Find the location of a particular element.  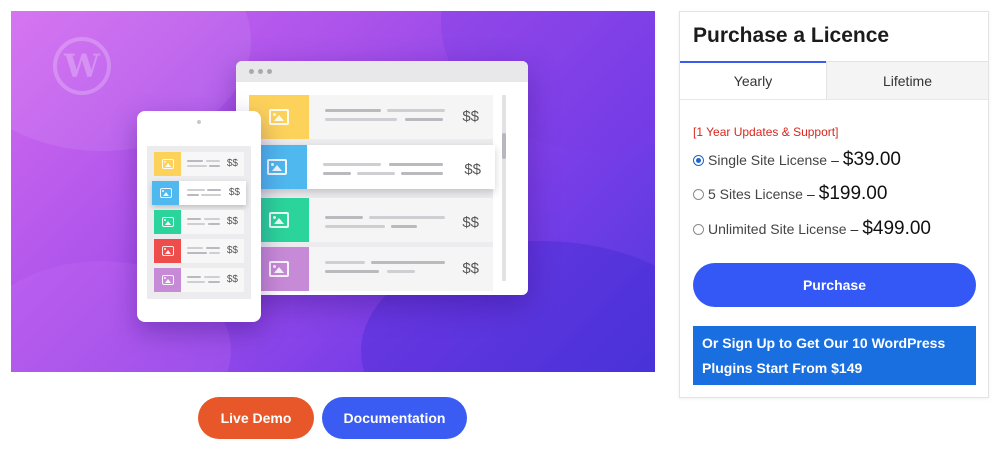

tablet-camera is located at coordinates (199, 122).